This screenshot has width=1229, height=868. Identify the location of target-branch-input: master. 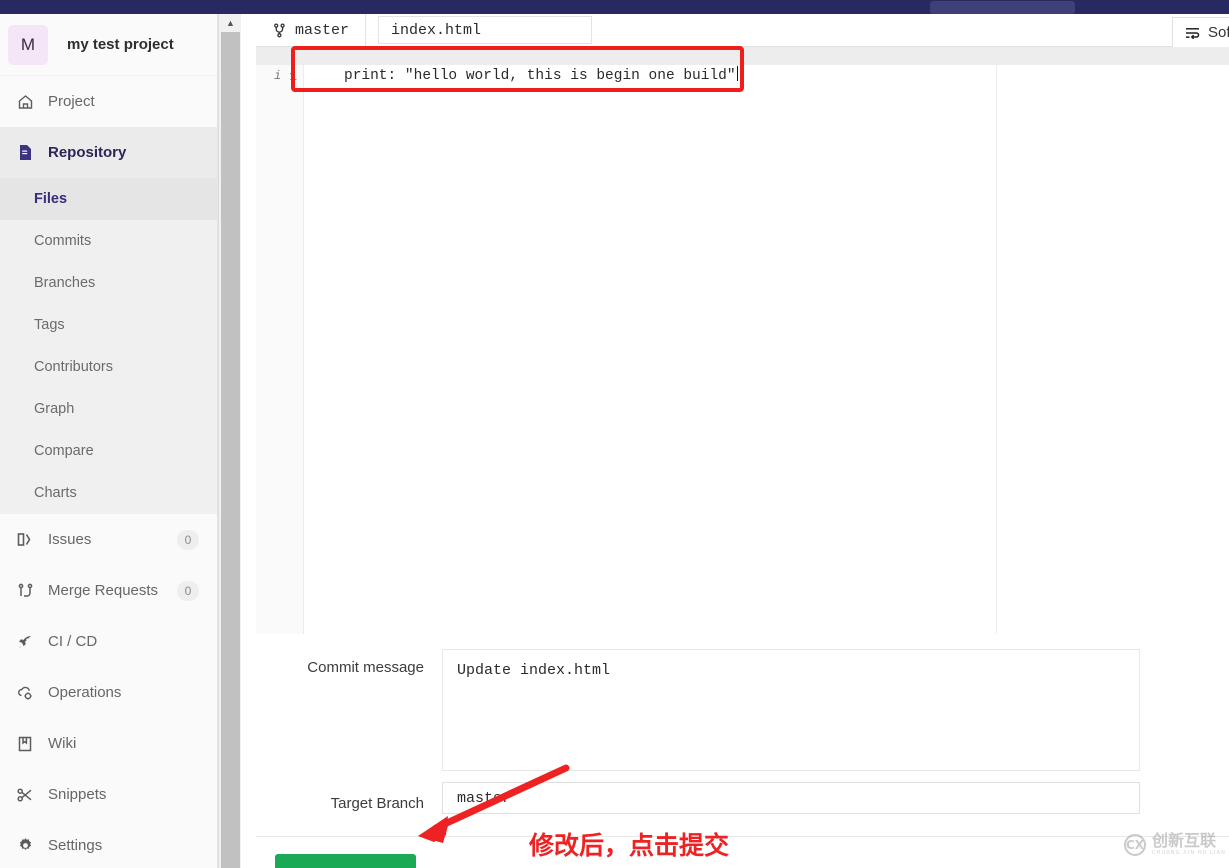
(791, 798).